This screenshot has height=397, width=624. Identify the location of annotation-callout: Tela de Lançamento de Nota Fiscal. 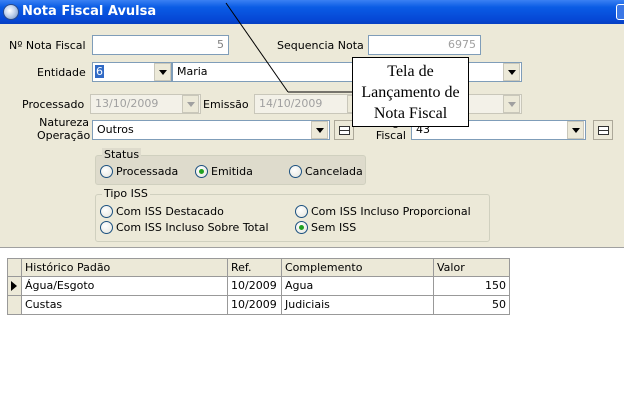
(410, 92).